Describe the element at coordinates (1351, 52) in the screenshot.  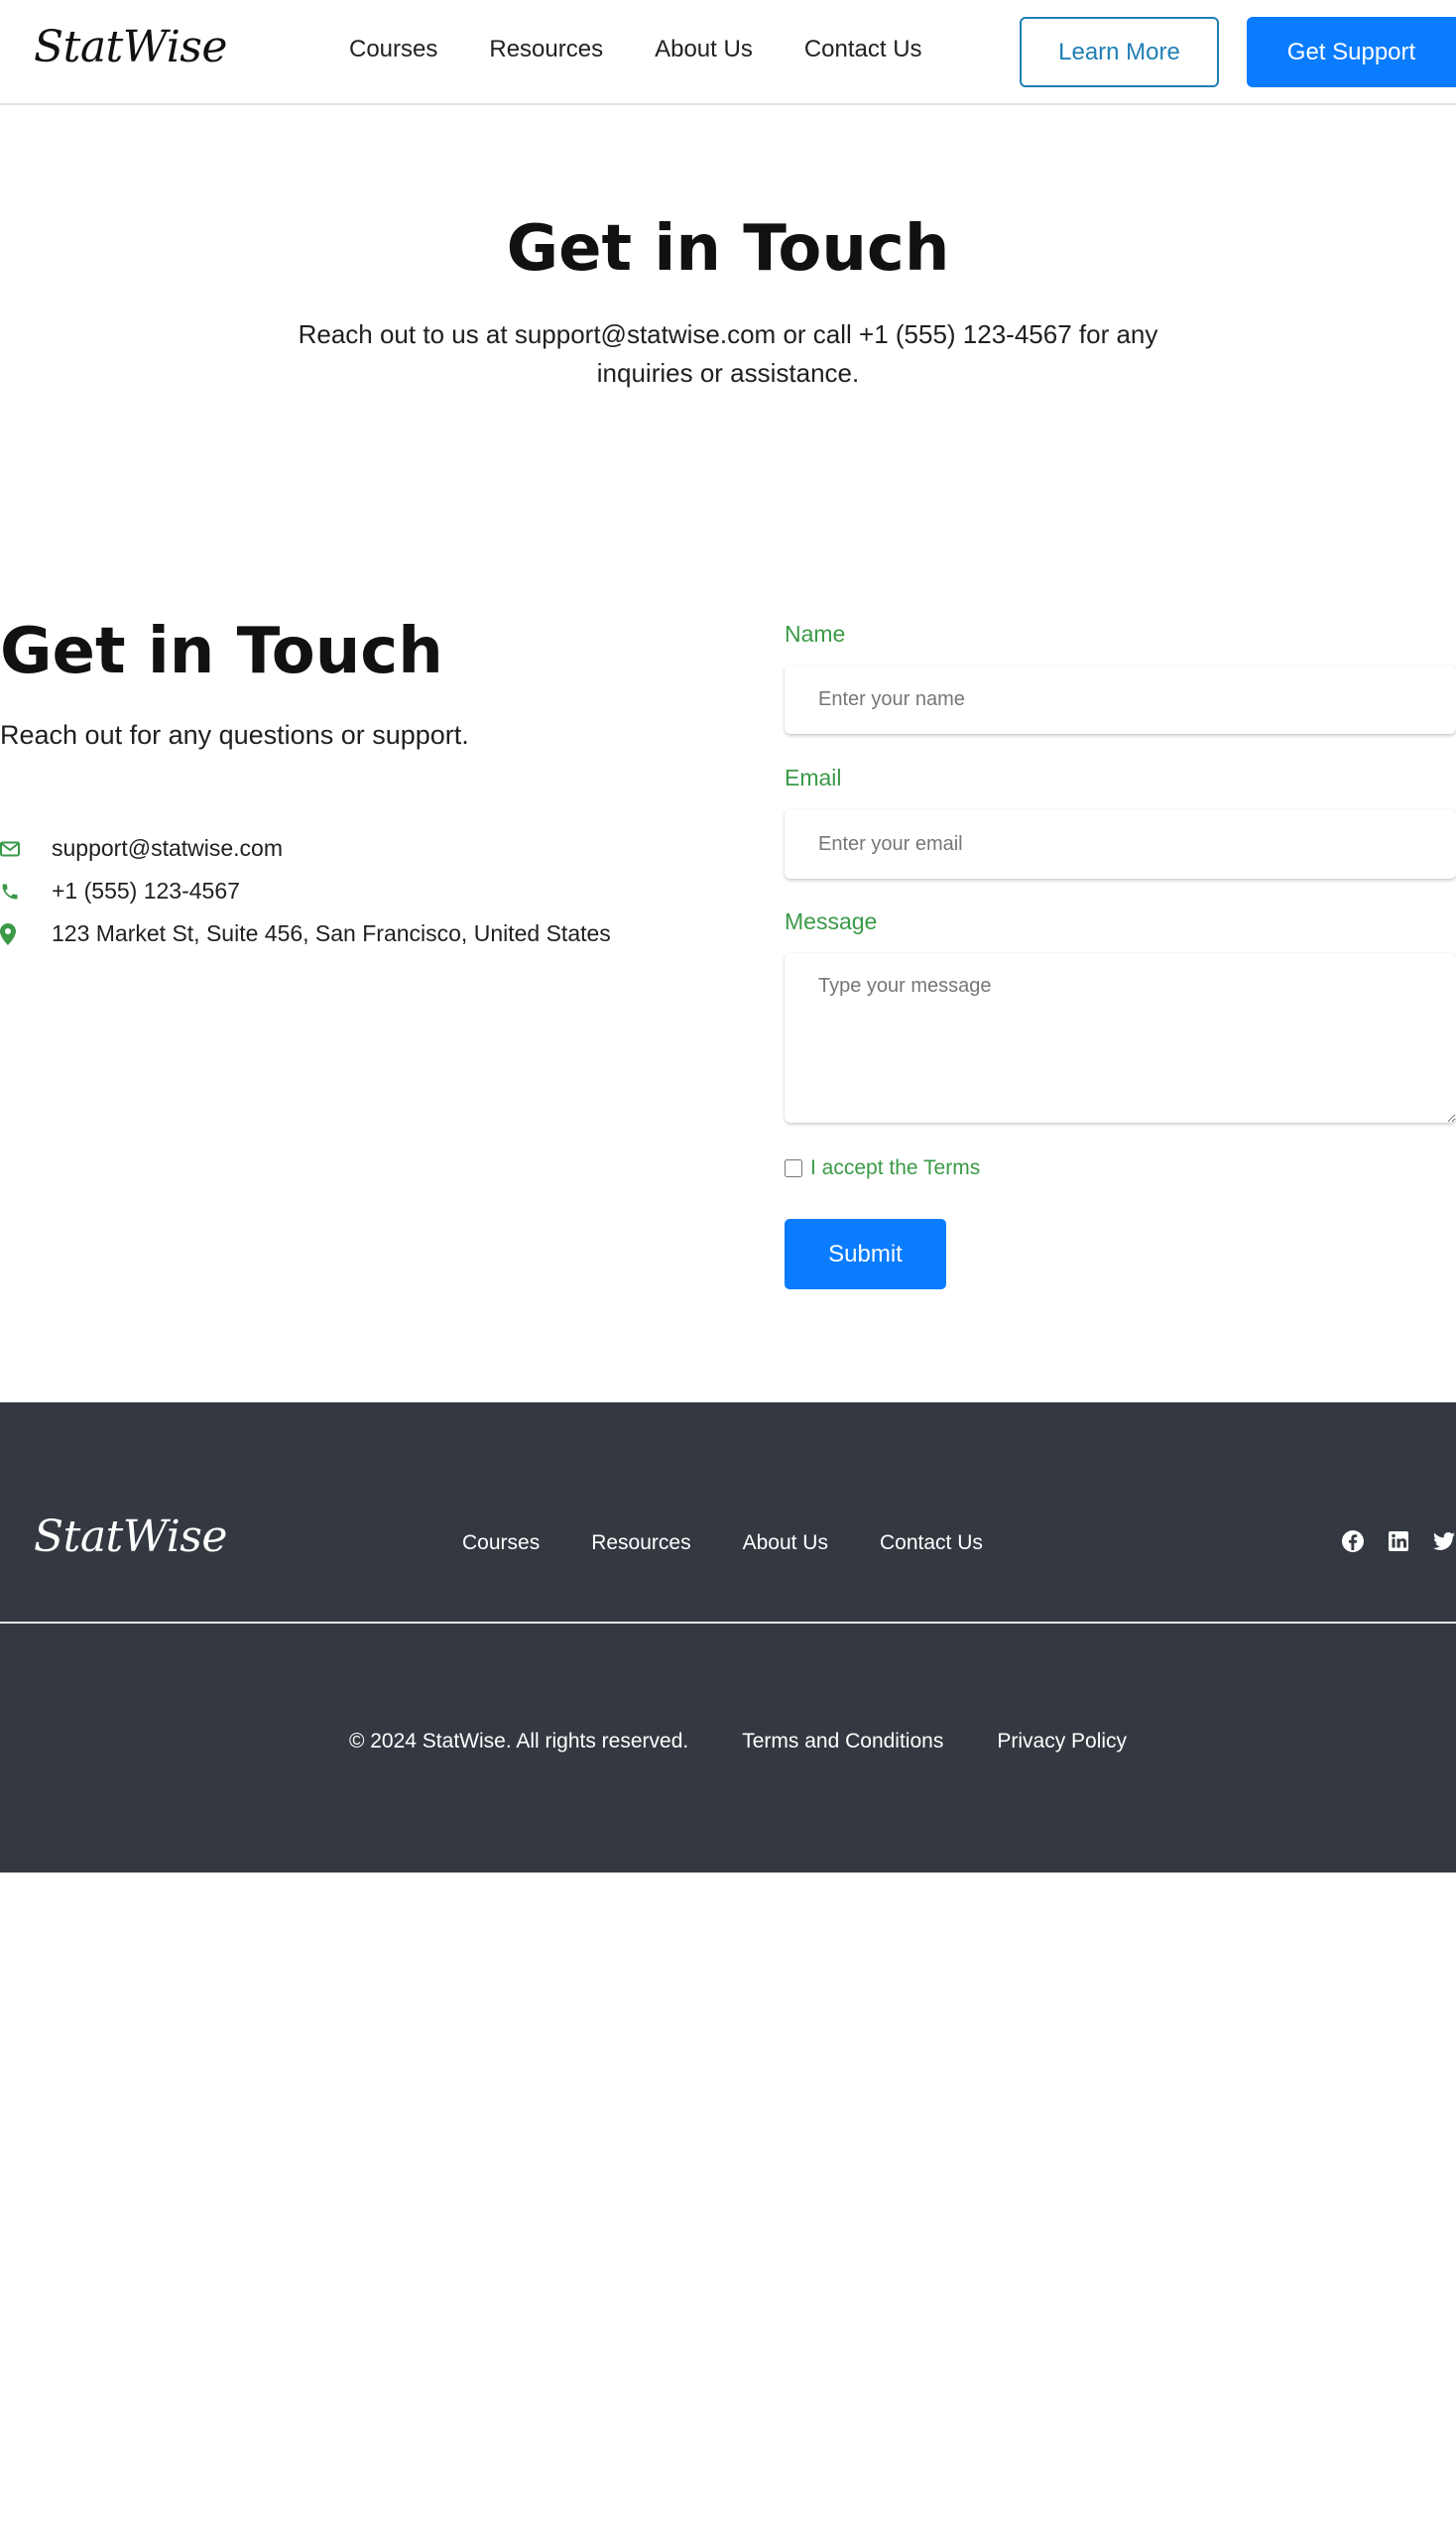
I see `get-support-button: Get Support` at that location.